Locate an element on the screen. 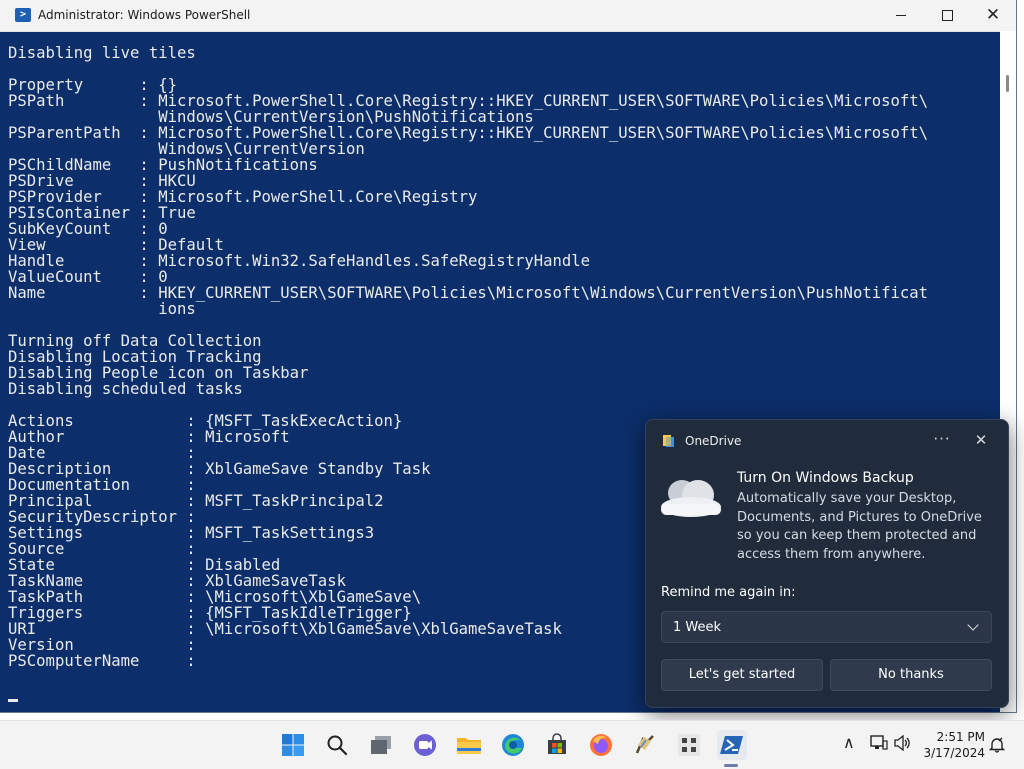 The width and height of the screenshot is (1024, 769). start-button is located at coordinates (293, 745).